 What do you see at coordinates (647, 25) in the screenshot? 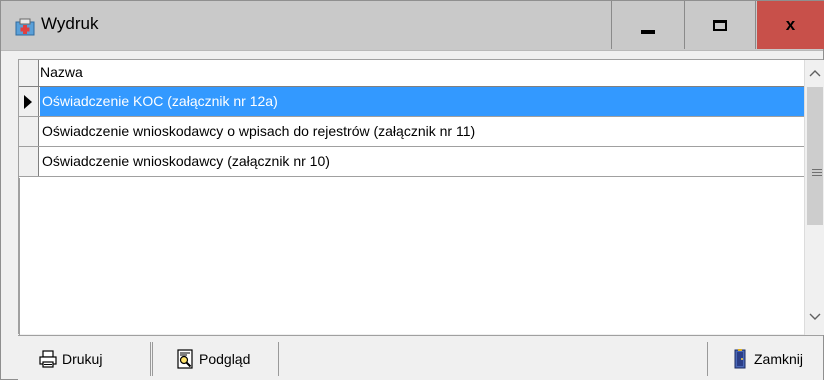
I see `minimize-button` at bounding box center [647, 25].